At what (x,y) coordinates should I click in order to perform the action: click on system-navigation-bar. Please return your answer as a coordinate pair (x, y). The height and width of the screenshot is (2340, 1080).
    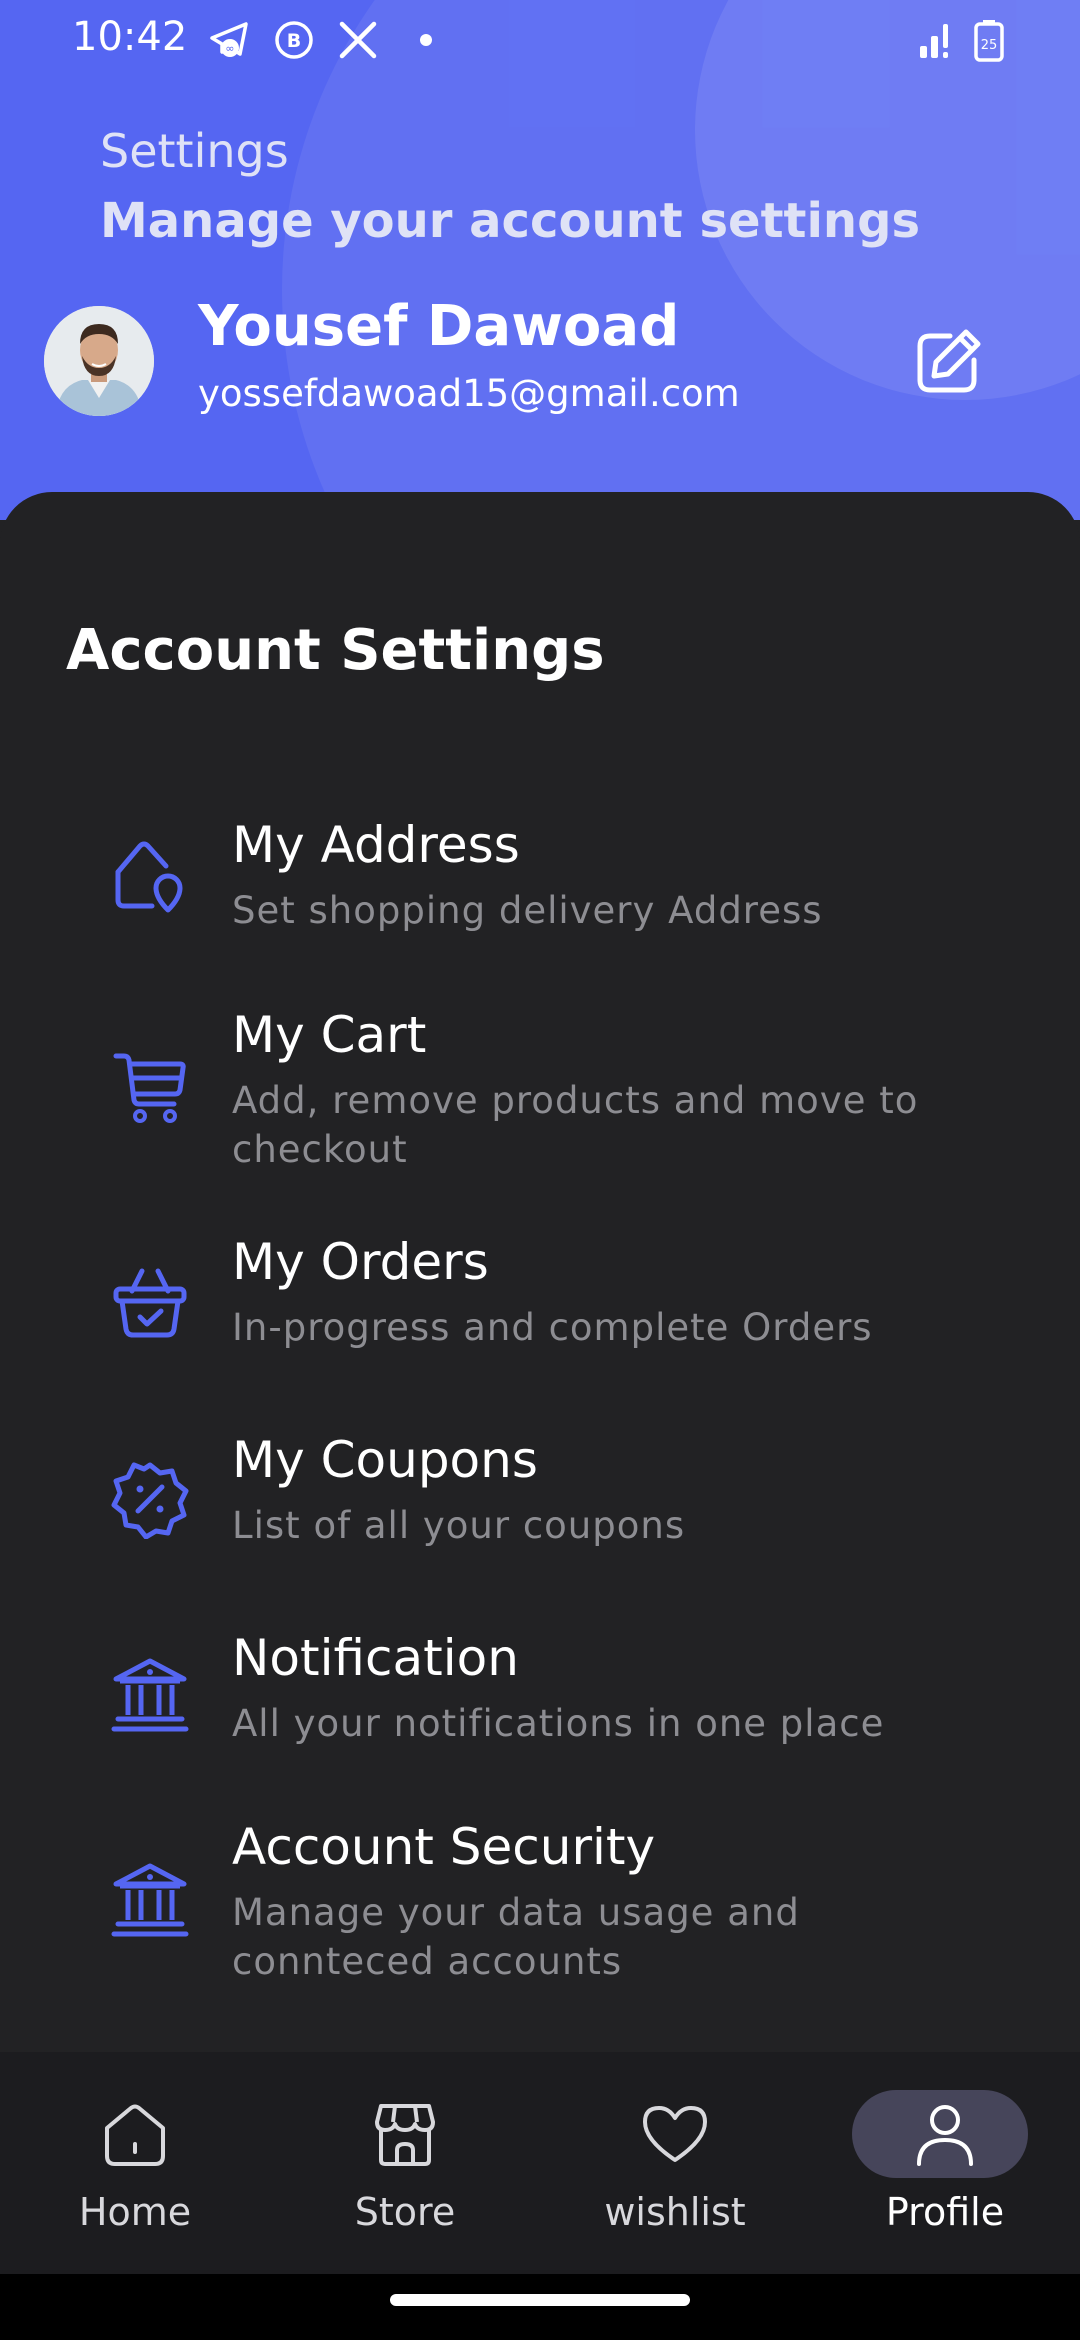
    Looking at the image, I should click on (540, 2307).